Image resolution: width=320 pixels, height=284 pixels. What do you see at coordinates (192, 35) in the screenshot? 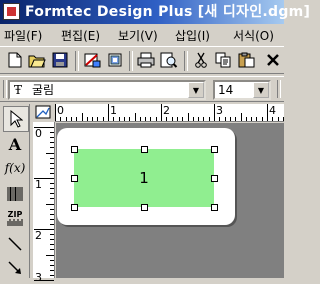
I see `menu-insert: 삽입(I)` at bounding box center [192, 35].